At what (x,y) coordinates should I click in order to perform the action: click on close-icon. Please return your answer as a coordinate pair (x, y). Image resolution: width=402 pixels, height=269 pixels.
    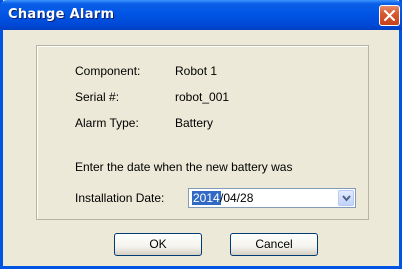
    Looking at the image, I should click on (389, 15).